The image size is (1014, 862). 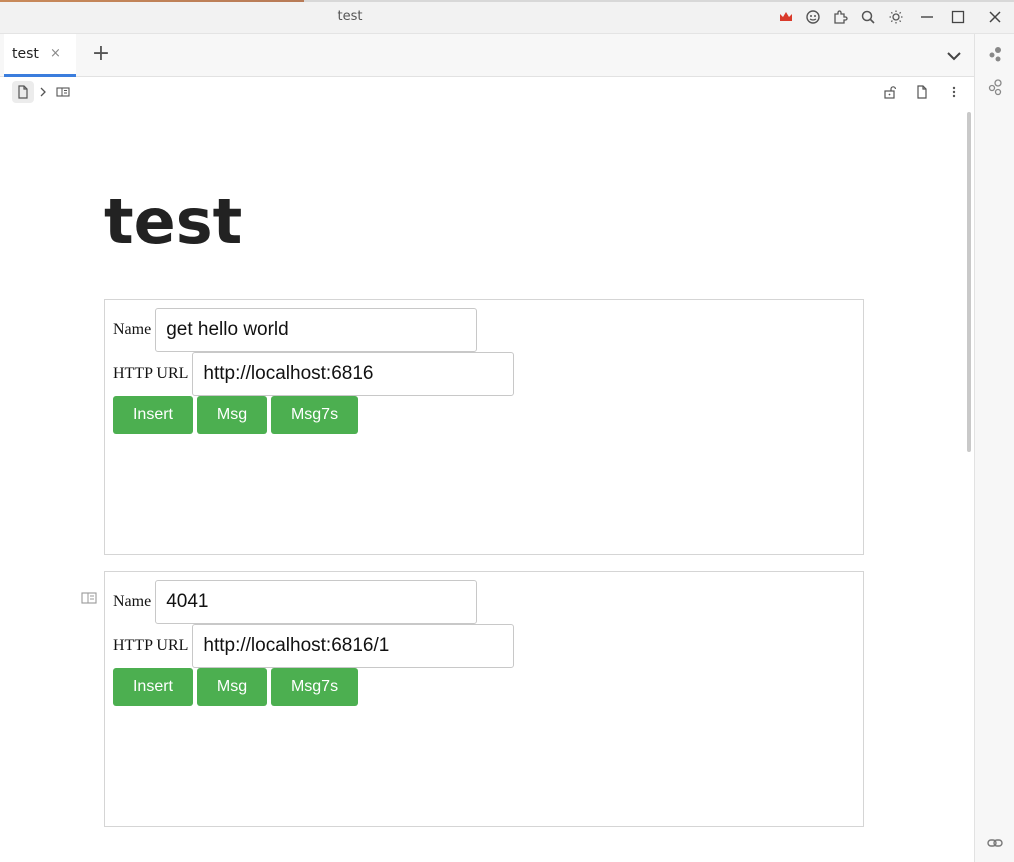 I want to click on puzzle-icon, so click(x=840, y=17).